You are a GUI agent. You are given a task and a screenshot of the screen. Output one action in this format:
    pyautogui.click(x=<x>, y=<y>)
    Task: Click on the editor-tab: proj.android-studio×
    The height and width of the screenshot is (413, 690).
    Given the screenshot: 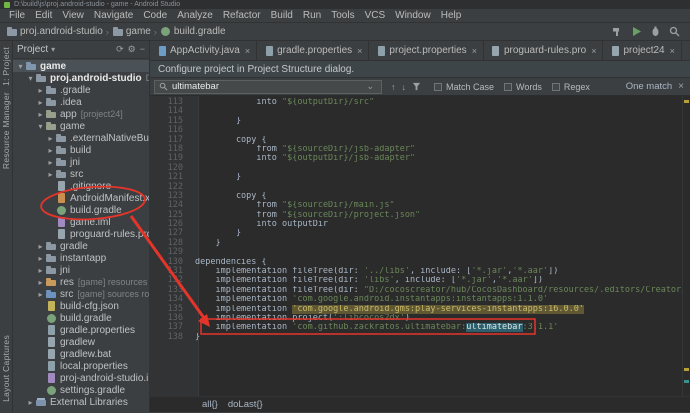 What is the action you would take?
    pyautogui.click(x=686, y=50)
    